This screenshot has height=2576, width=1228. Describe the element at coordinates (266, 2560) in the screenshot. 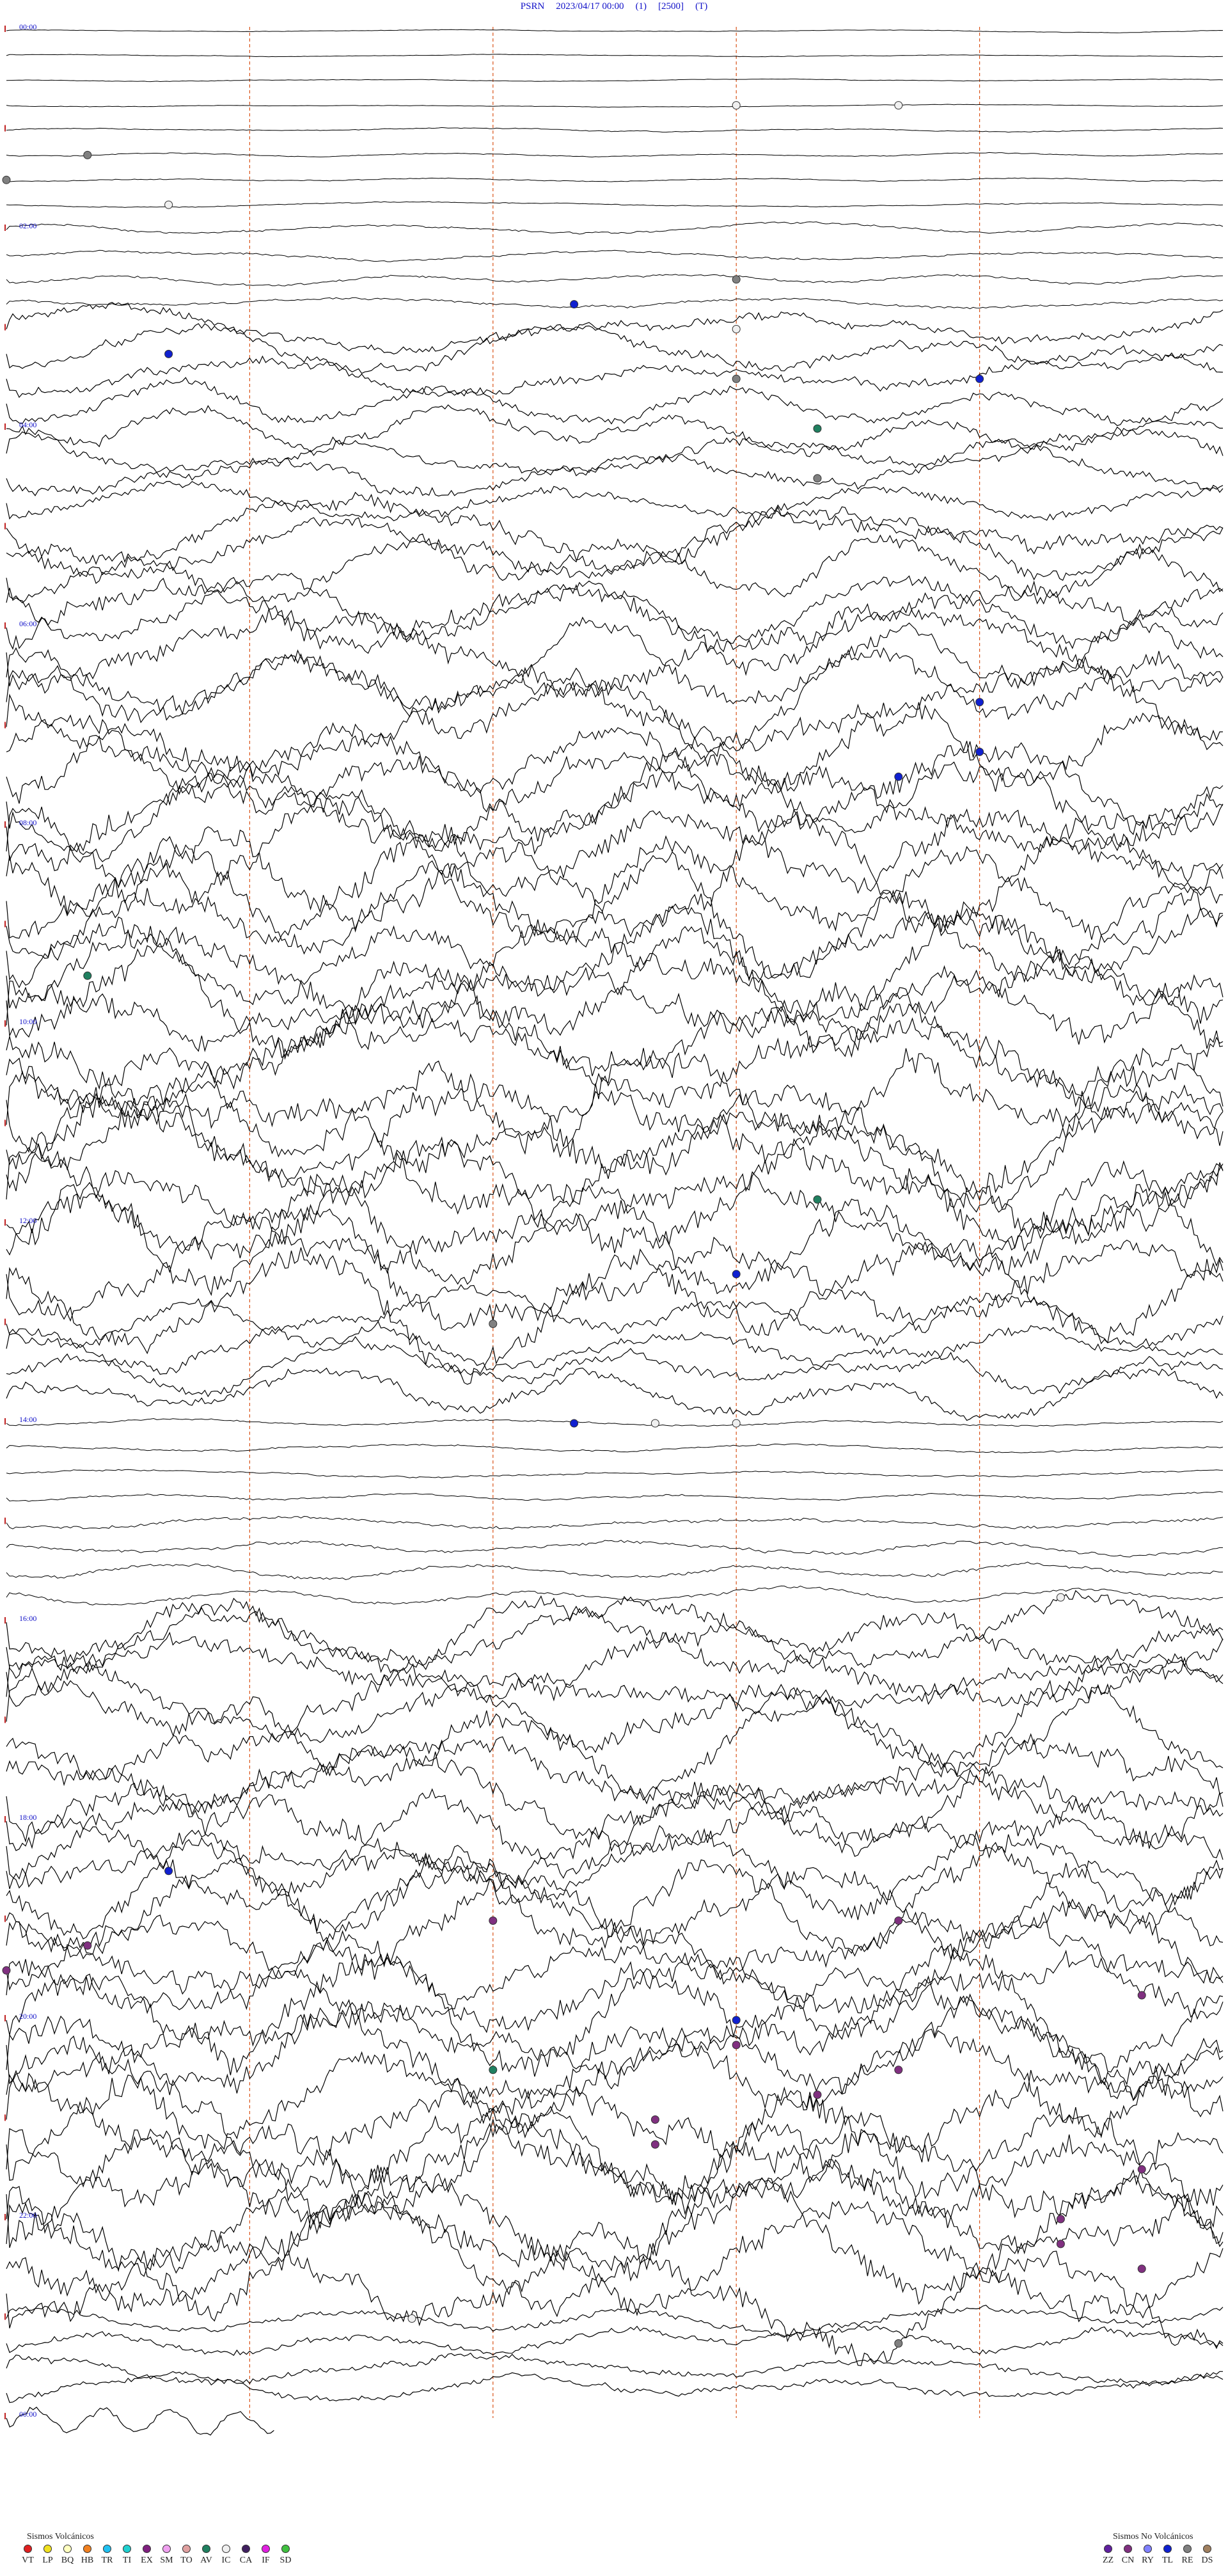

I see `legend-code: IF` at that location.